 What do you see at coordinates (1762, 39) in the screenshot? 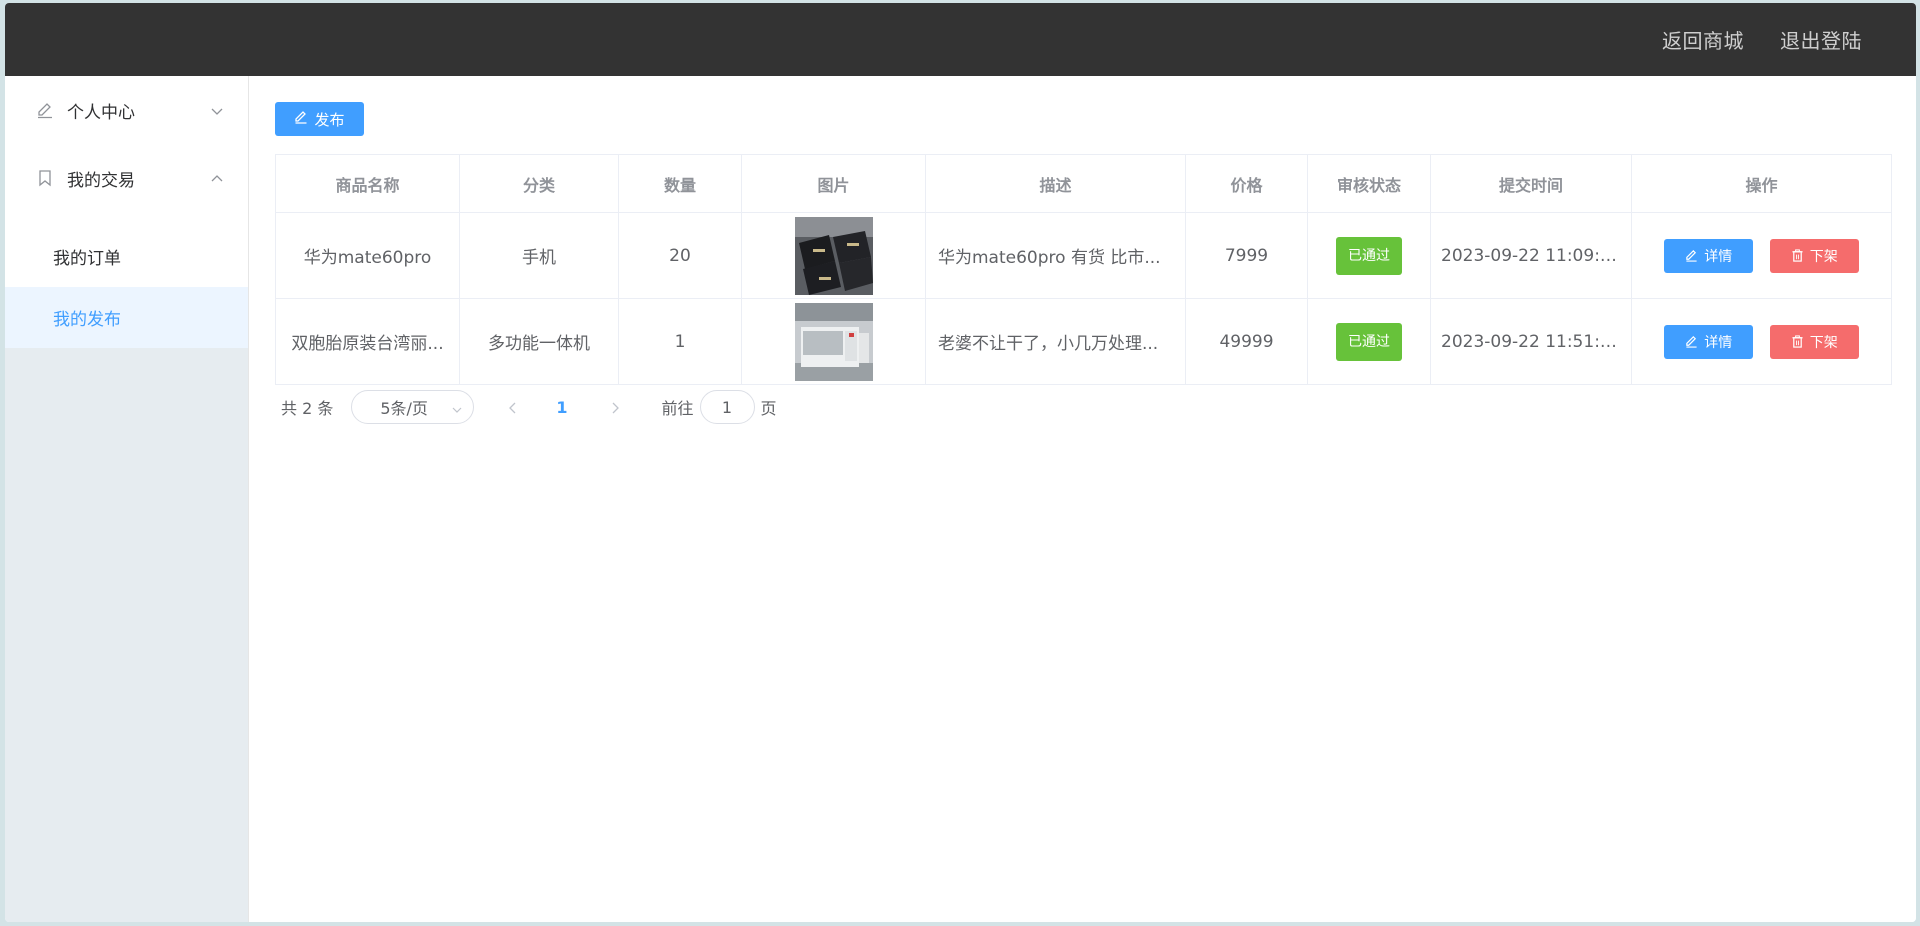
I see `header-links: 返回商城 退出登陆` at bounding box center [1762, 39].